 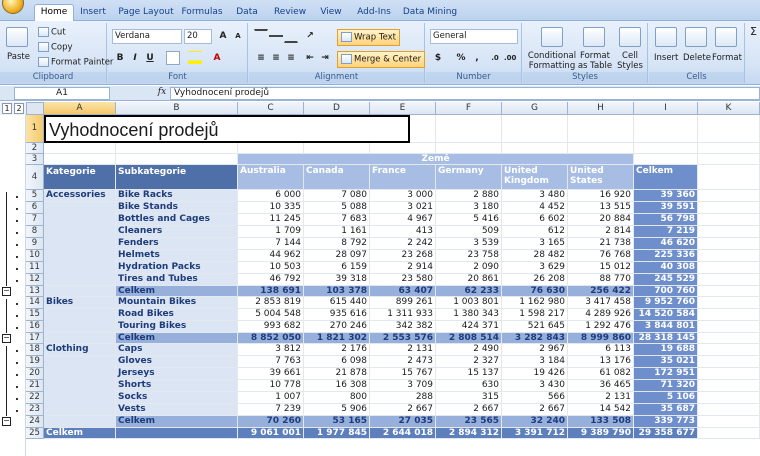 What do you see at coordinates (337, 433) in the screenshot?
I see `value-cell: 1 977 845` at bounding box center [337, 433].